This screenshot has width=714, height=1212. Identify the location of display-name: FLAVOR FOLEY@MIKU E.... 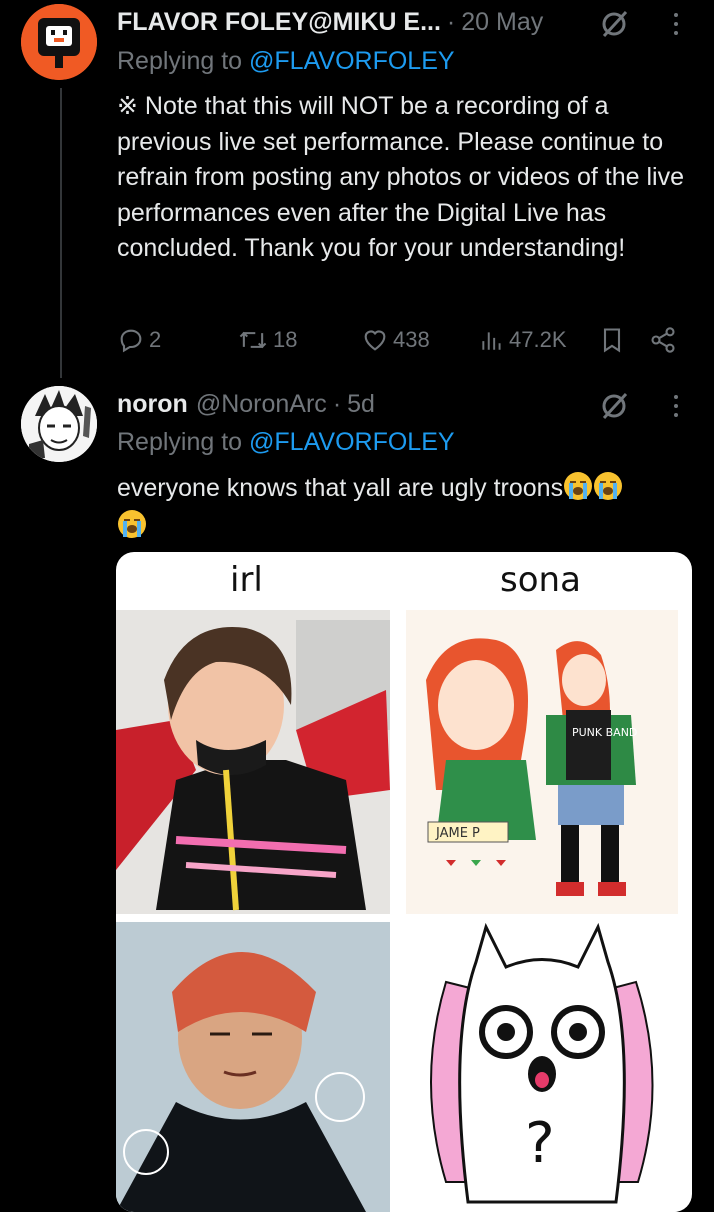
(279, 22).